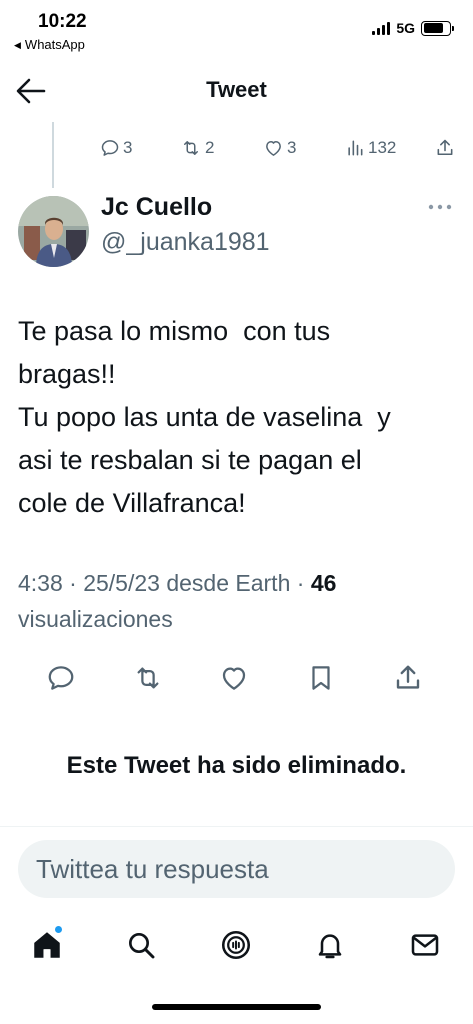 This screenshot has width=473, height=1024. I want to click on parent-views-count: 132, so click(382, 147).